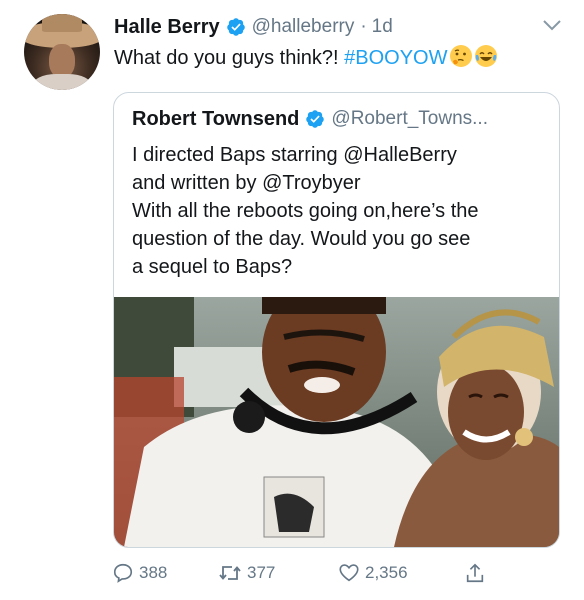  I want to click on like-count: 2,356, so click(386, 572).